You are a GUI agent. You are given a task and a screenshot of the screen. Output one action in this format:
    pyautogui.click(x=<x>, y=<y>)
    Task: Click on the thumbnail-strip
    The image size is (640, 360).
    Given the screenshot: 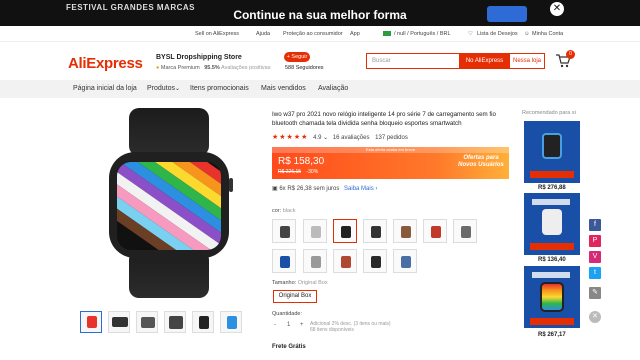 What is the action you would take?
    pyautogui.click(x=165, y=322)
    